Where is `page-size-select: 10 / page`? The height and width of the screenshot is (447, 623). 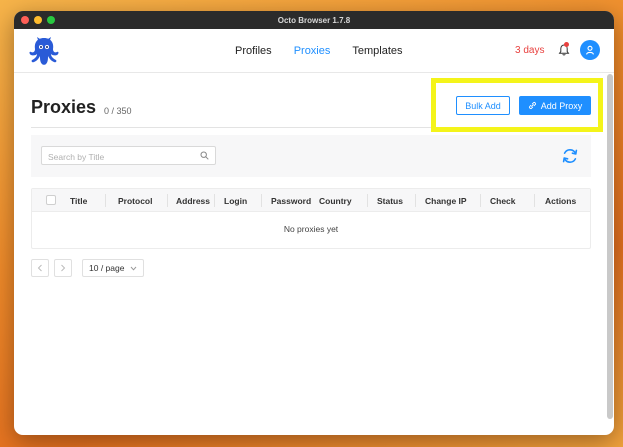 page-size-select: 10 / page is located at coordinates (113, 268).